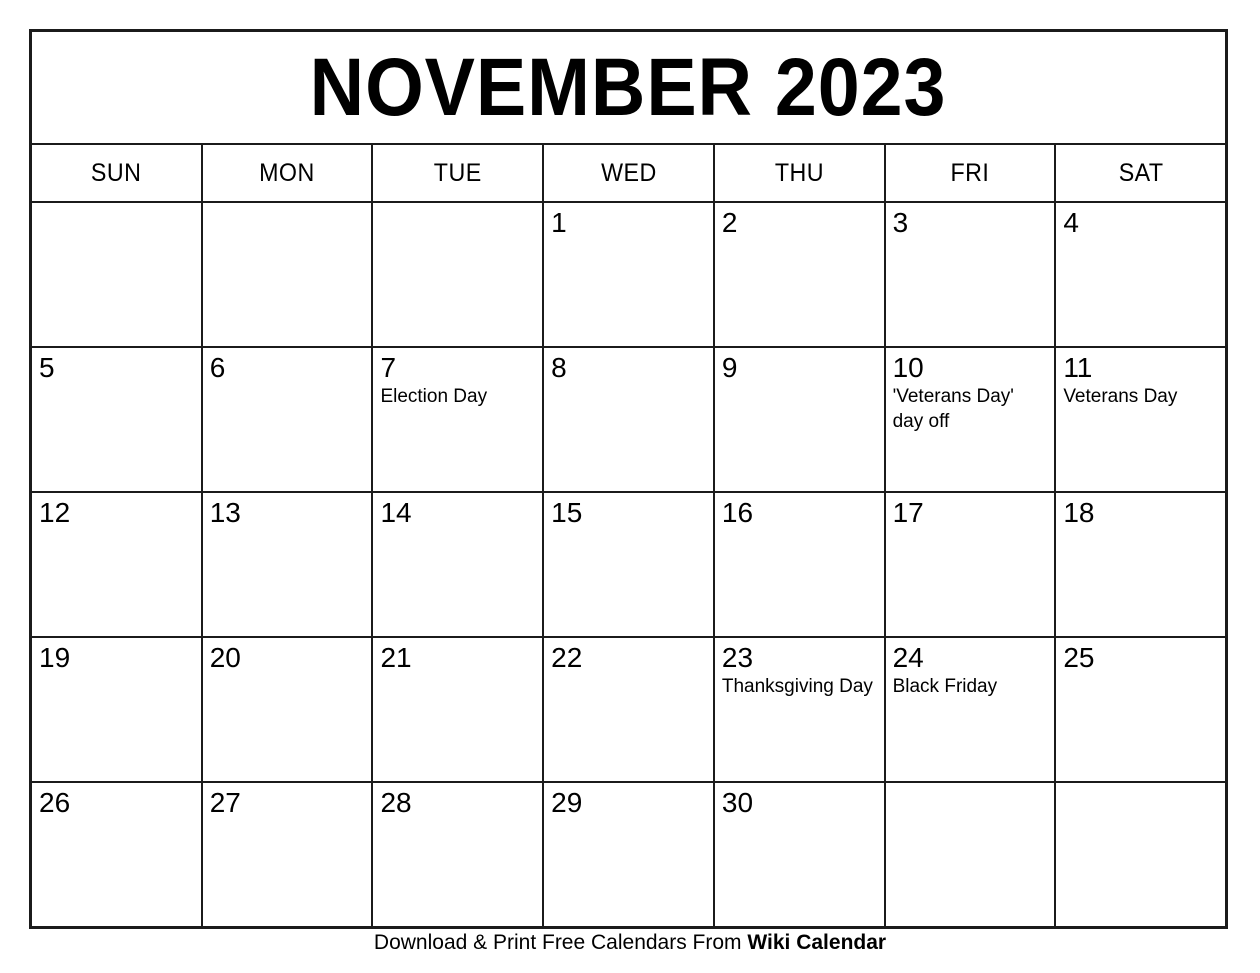  I want to click on day-event: 'Veterans Day' day off, so click(953, 409).